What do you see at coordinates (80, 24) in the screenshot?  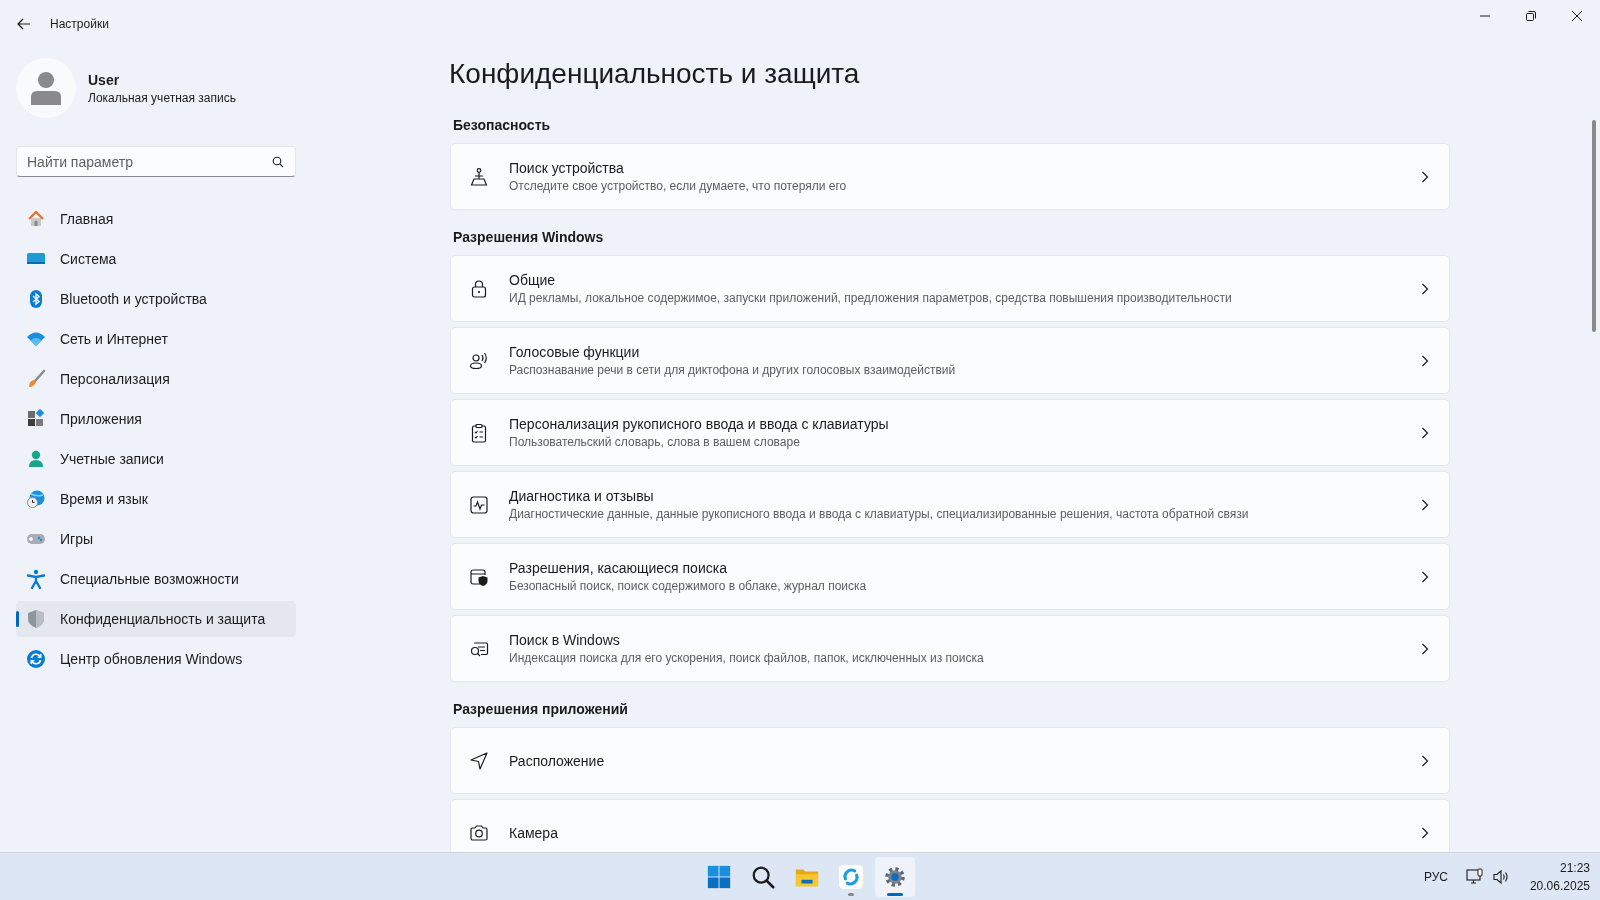 I see `window-title: Настройки` at bounding box center [80, 24].